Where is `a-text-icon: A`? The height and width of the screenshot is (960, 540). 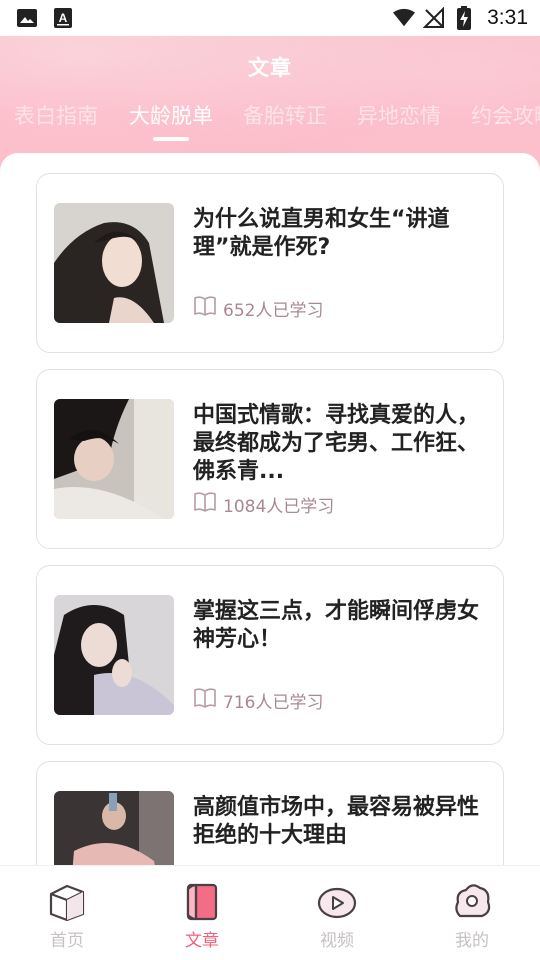
a-text-icon: A is located at coordinates (63, 18).